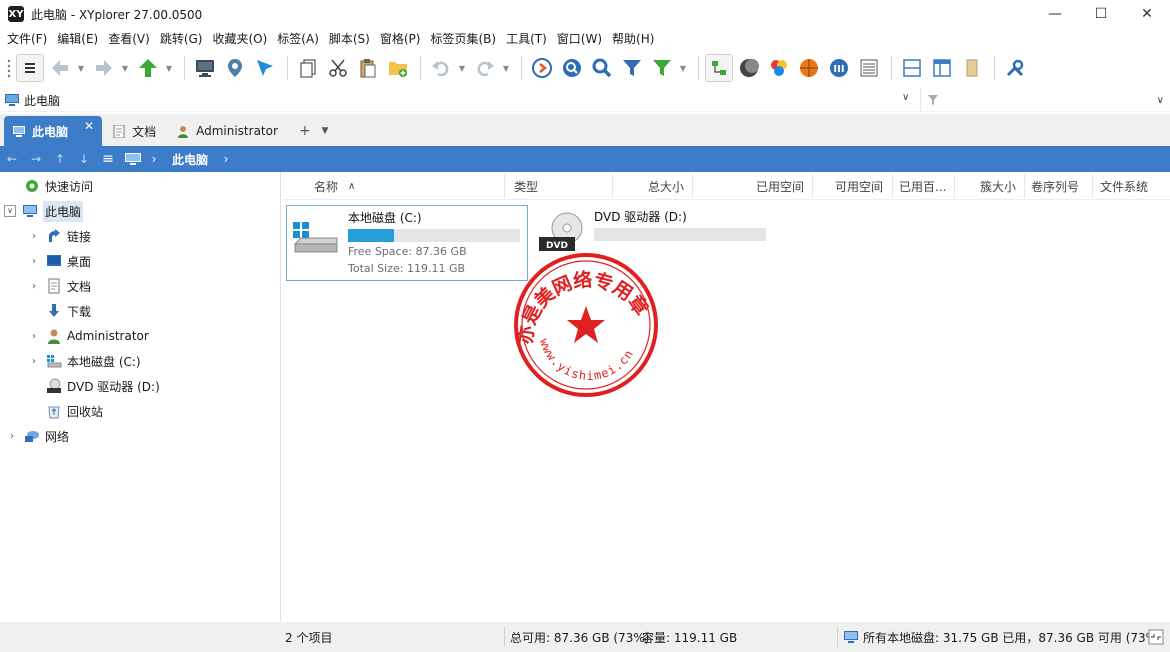 This screenshot has height=652, width=1170. Describe the element at coordinates (632, 68) in the screenshot. I see `filter-icon` at that location.